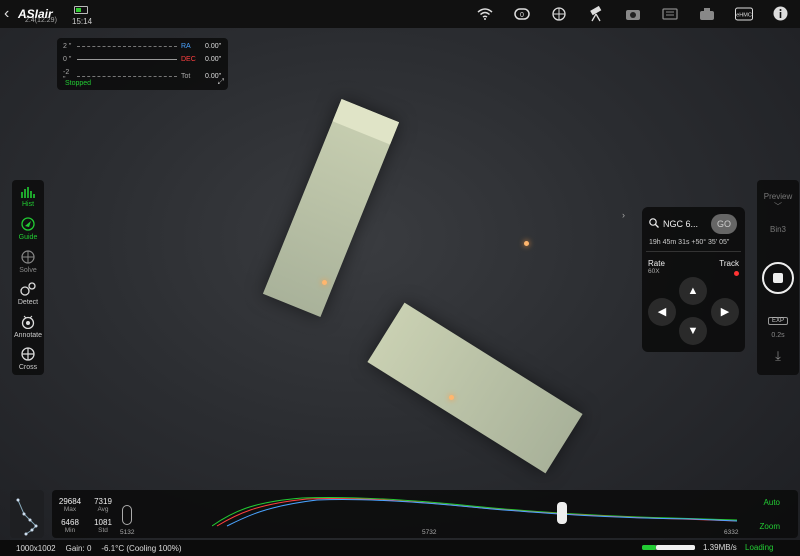 Image resolution: width=800 pixels, height=556 pixels. Describe the element at coordinates (558, 13) in the screenshot. I see `mount-icon` at that location.